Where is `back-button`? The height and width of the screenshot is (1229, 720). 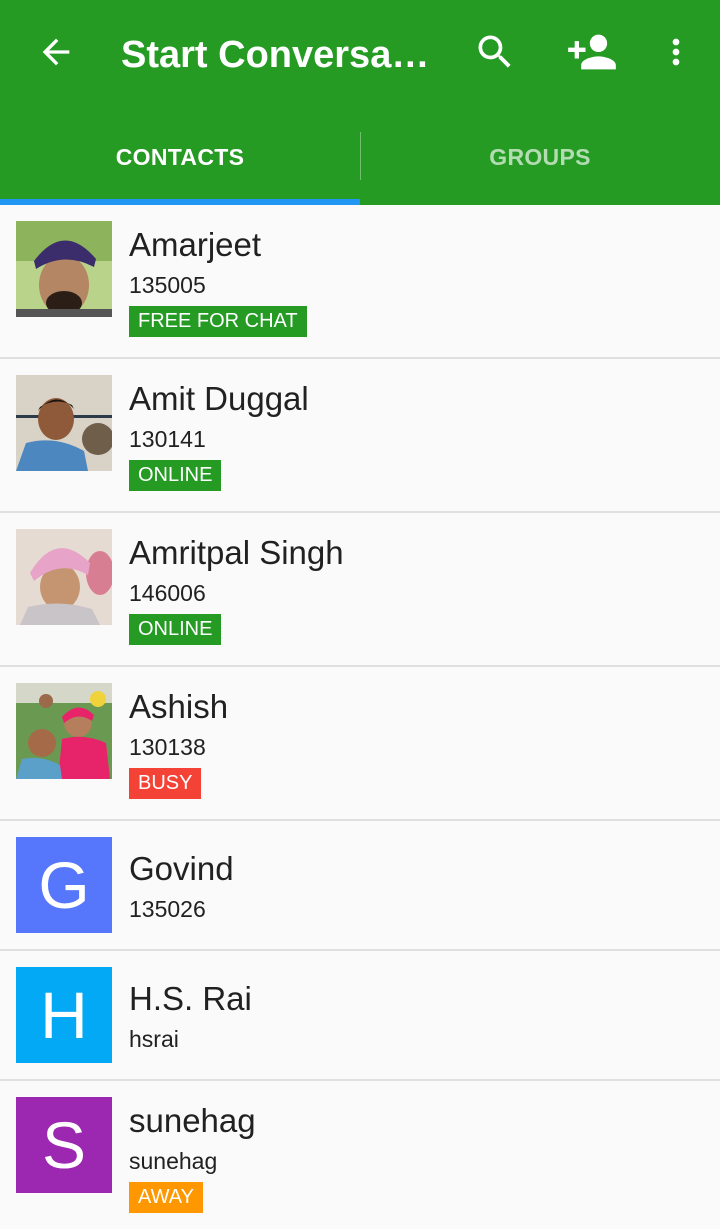
back-button is located at coordinates (56, 52).